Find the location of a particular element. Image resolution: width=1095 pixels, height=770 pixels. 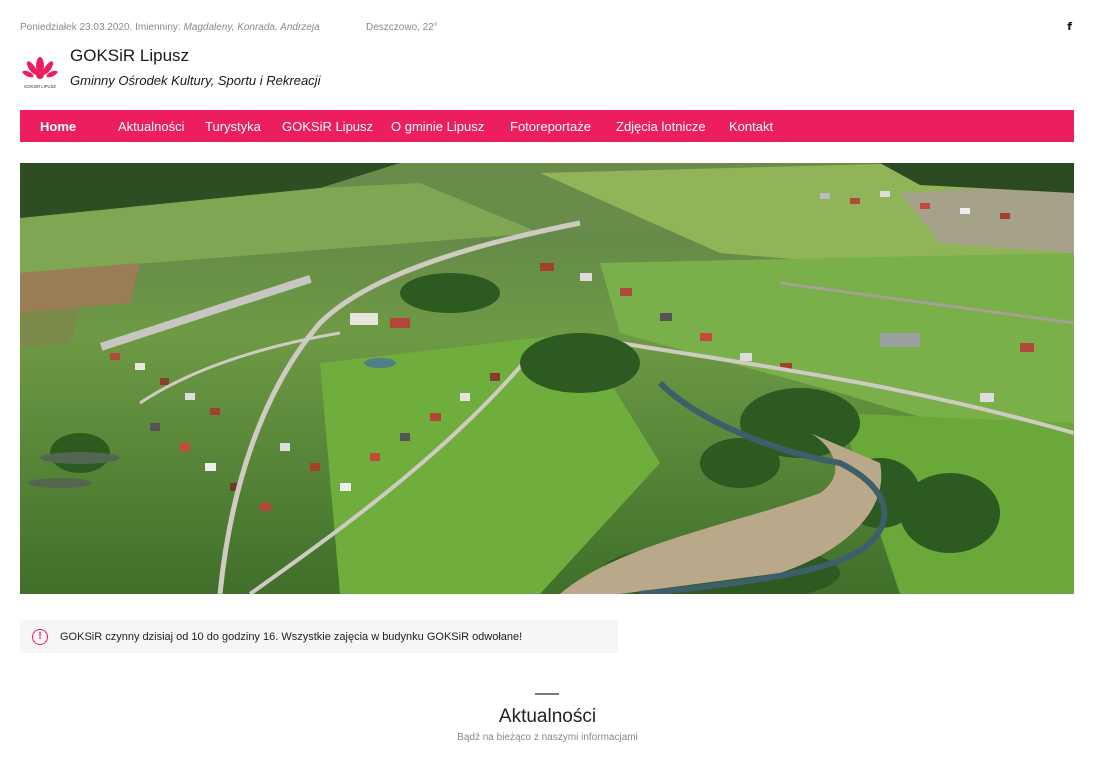

site-logo: GOKSiR LIPUSZ is located at coordinates (40, 70).